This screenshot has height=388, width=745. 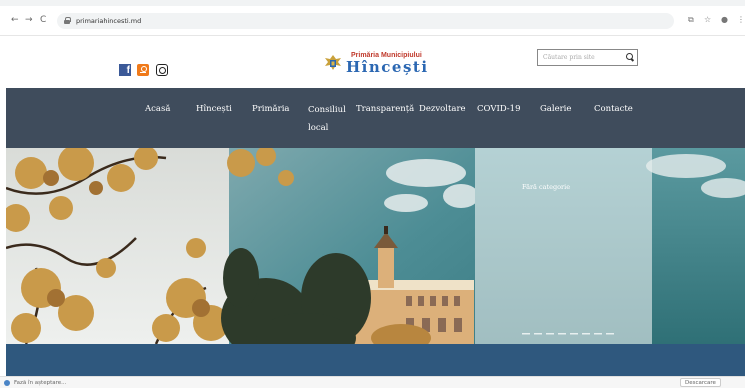 What do you see at coordinates (43, 20) in the screenshot?
I see `reload-icon: C` at bounding box center [43, 20].